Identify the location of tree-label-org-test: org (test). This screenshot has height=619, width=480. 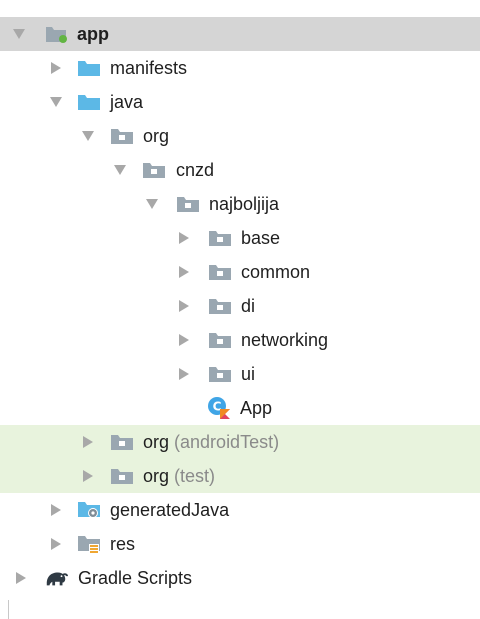
(179, 476).